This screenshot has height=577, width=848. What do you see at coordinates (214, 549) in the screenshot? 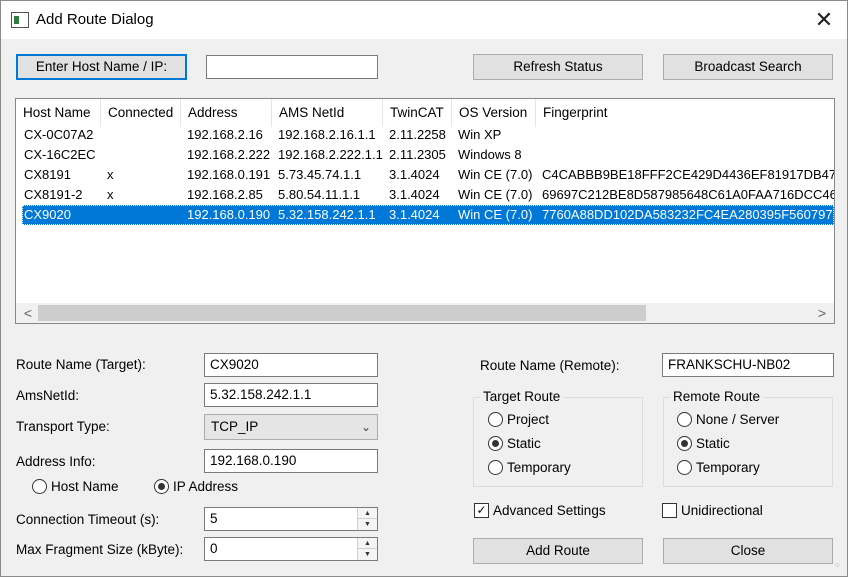
I see `max-fragment-value: 0` at bounding box center [214, 549].